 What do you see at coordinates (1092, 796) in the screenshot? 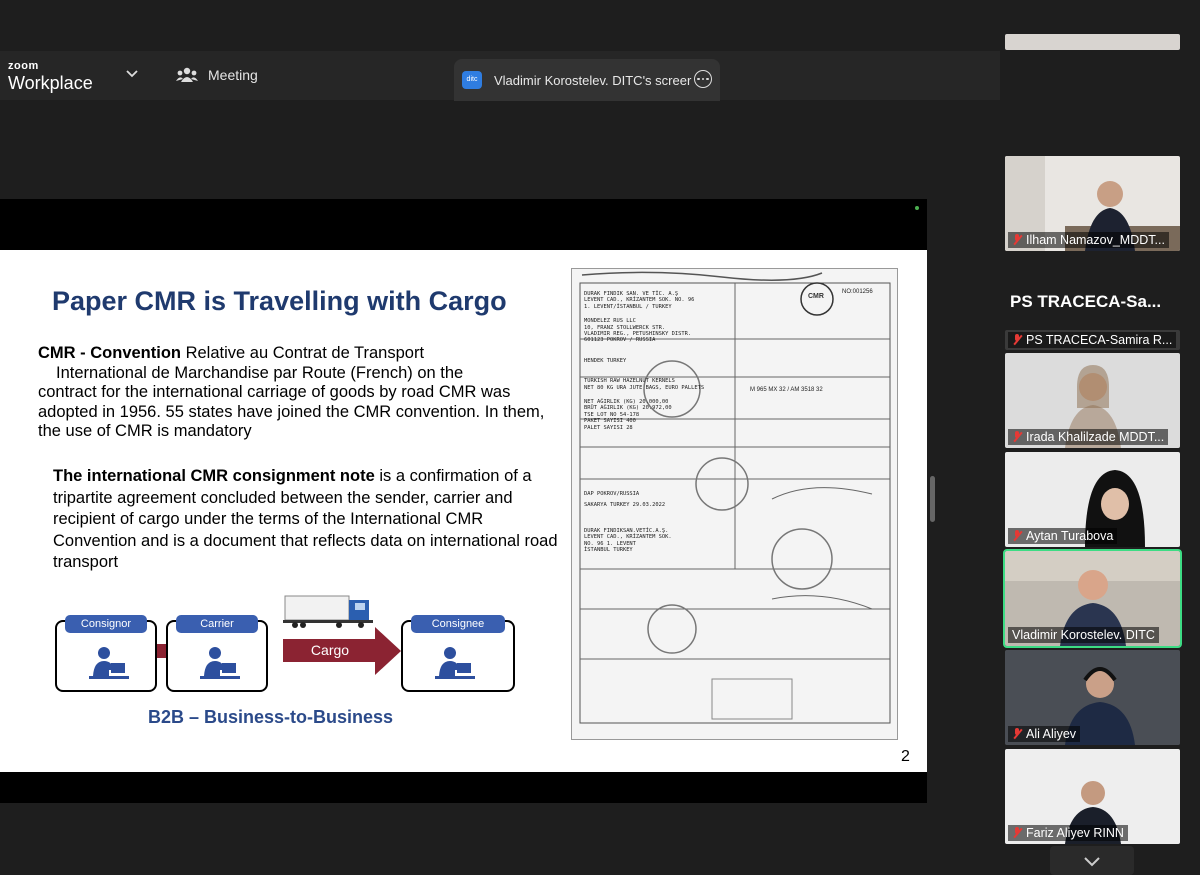
I see `participant-tile: Fariz Aliyev RINN` at bounding box center [1092, 796].